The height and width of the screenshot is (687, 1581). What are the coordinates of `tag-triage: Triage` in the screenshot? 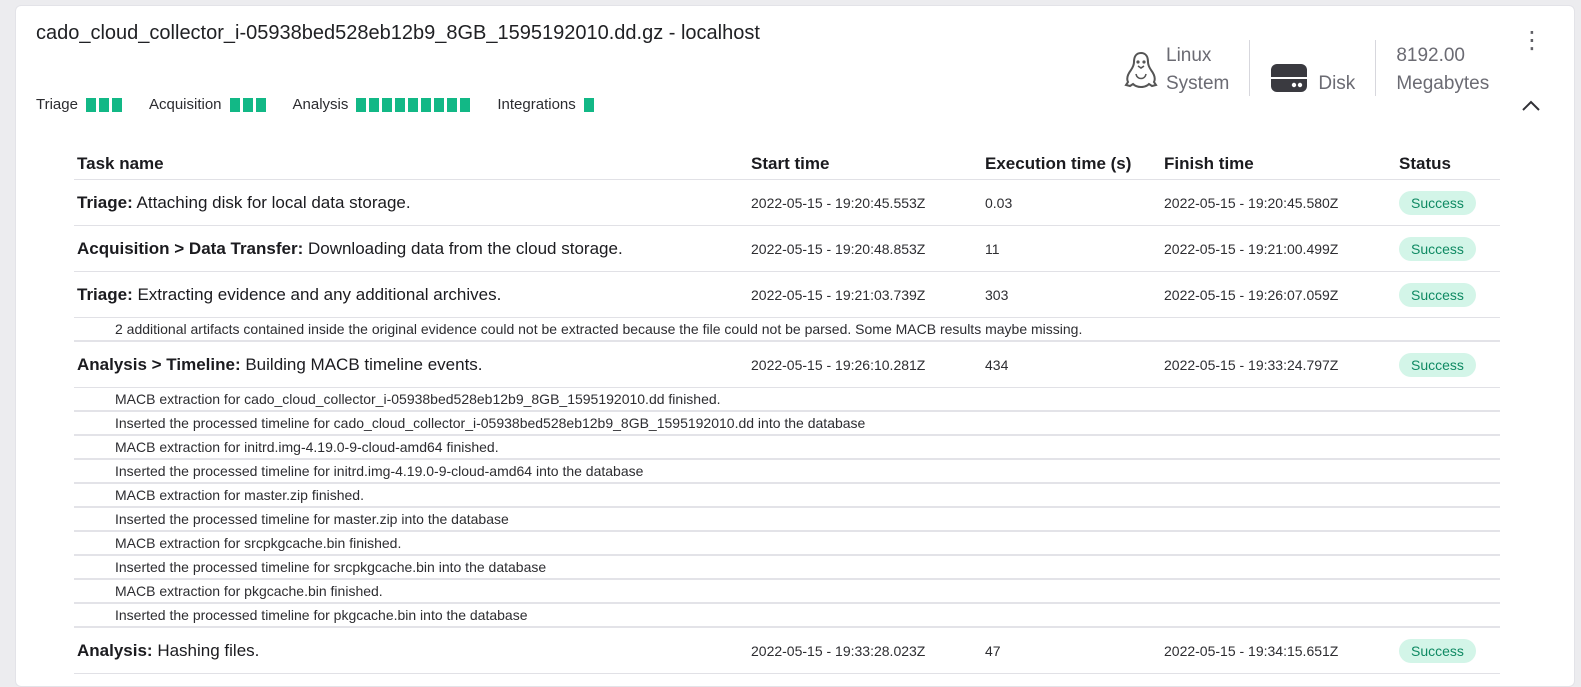 It's located at (80, 104).